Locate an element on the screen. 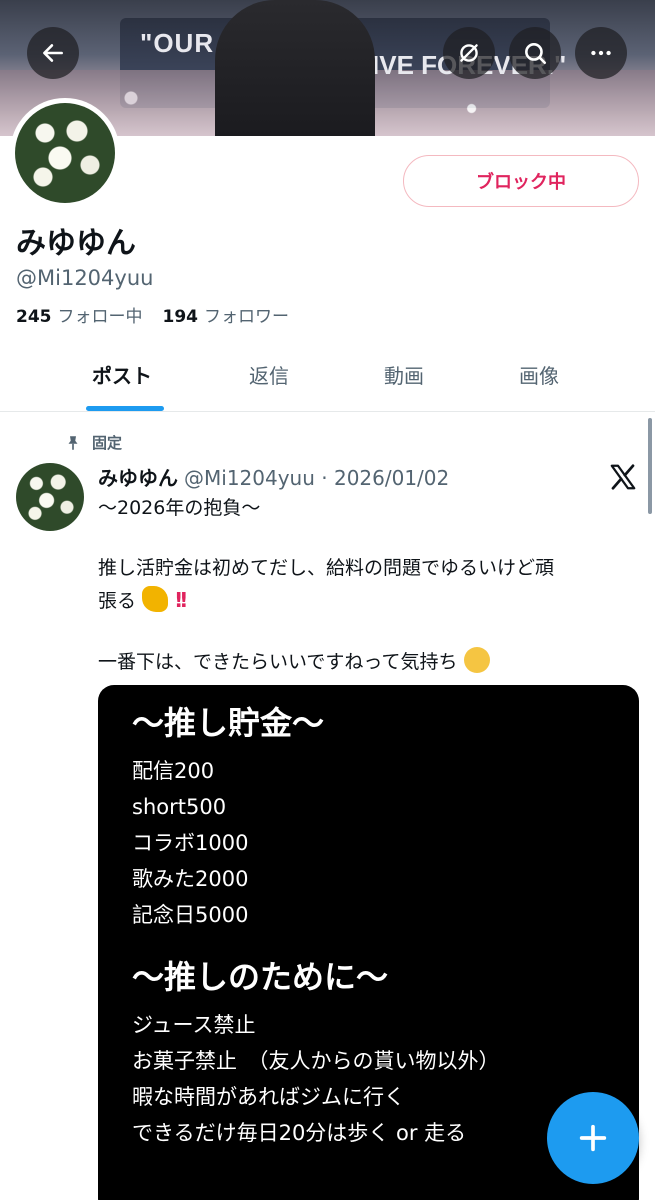 The width and height of the screenshot is (655, 1200). followers-link: 194 フォロワー is located at coordinates (226, 314).